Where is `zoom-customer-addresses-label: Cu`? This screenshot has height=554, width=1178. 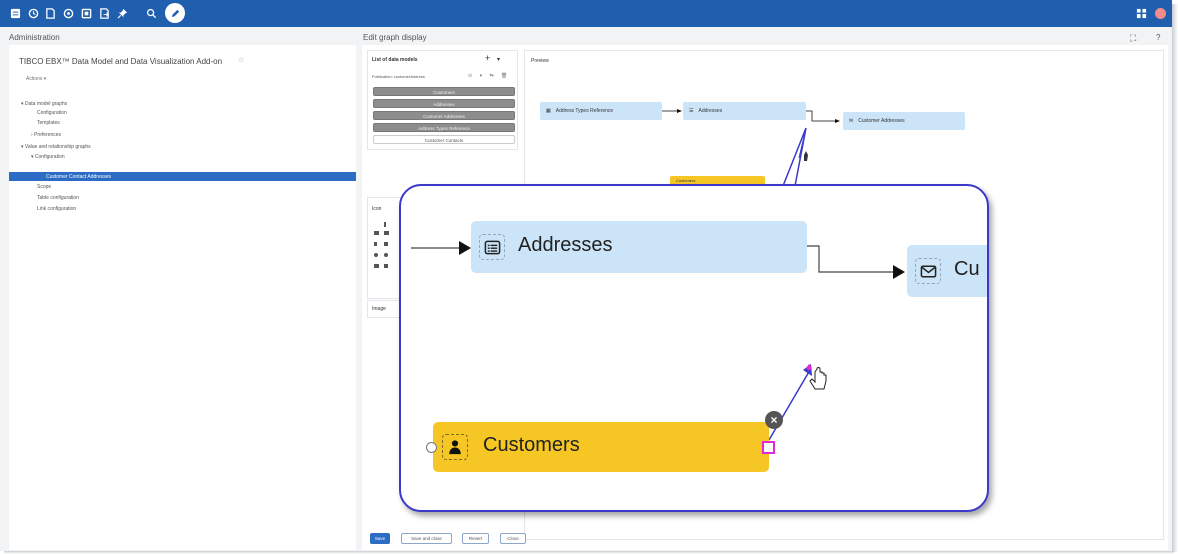 zoom-customer-addresses-label: Cu is located at coordinates (967, 269).